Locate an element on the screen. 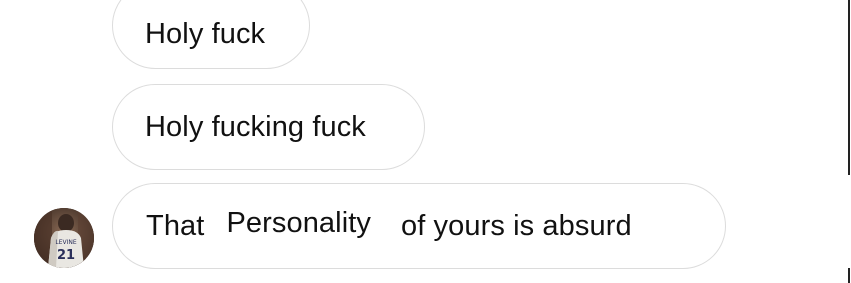  avatar: LEVINE 21 is located at coordinates (64, 238).